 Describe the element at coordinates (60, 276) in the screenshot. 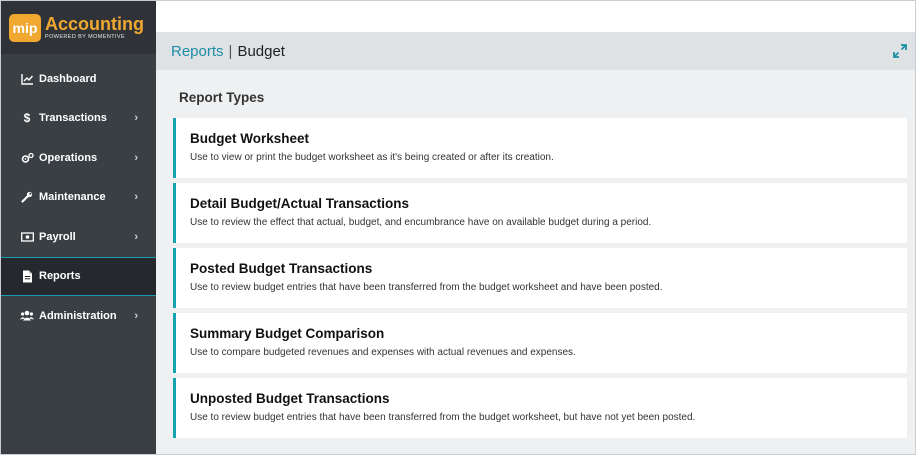

I see `sidebar-item-label: Reports` at that location.